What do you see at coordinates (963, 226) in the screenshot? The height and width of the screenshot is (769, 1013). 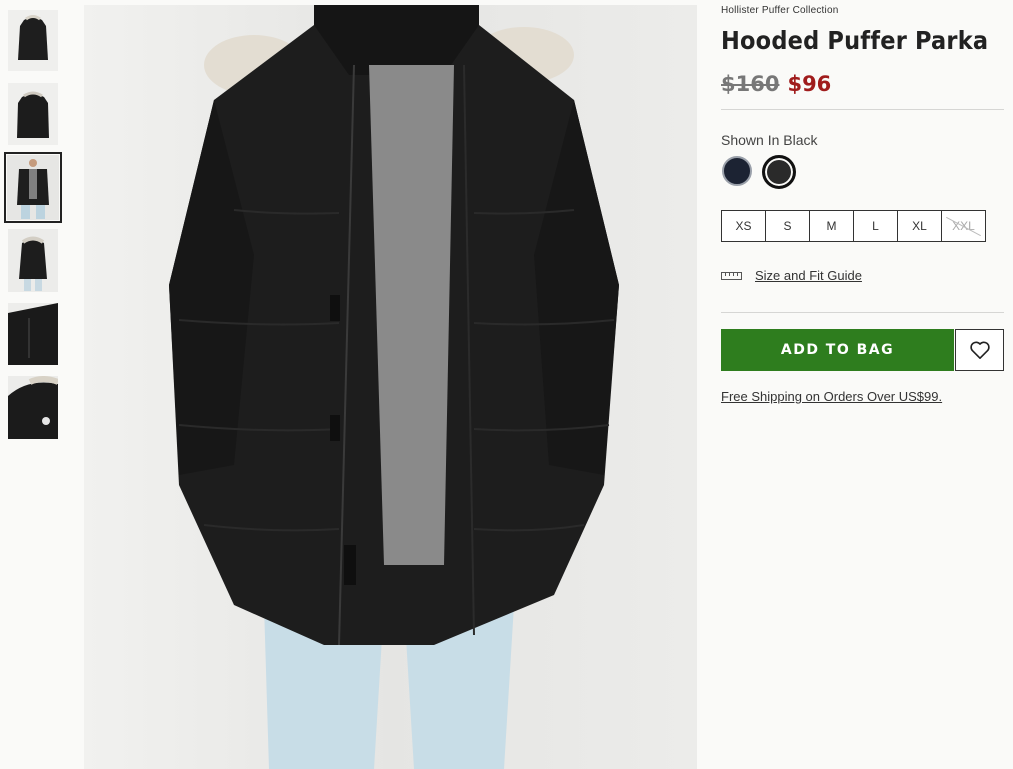 I see `size-xxl: XXL` at bounding box center [963, 226].